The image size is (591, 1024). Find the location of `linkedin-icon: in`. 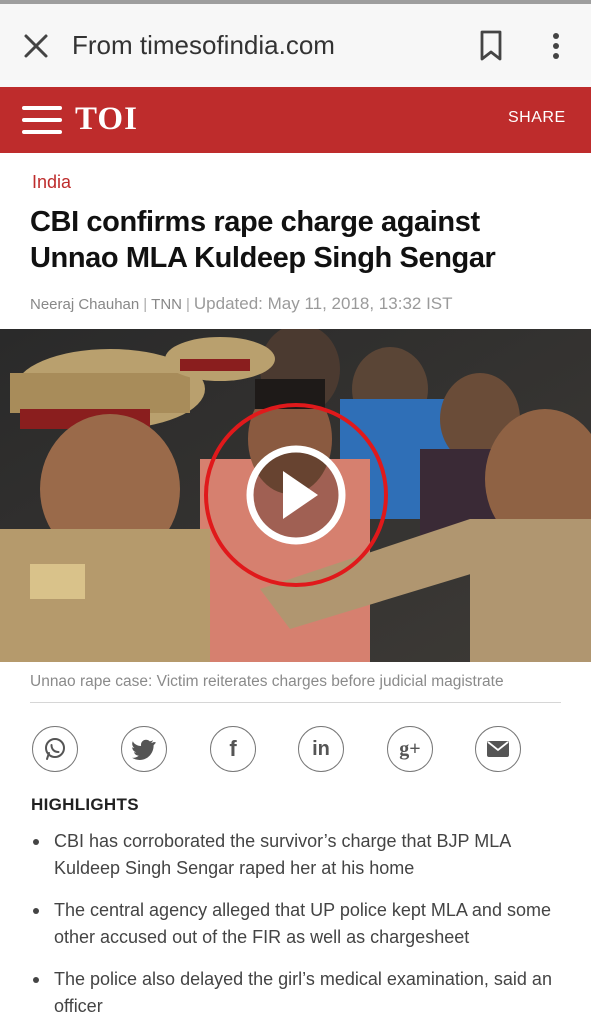

linkedin-icon: in is located at coordinates (321, 749).